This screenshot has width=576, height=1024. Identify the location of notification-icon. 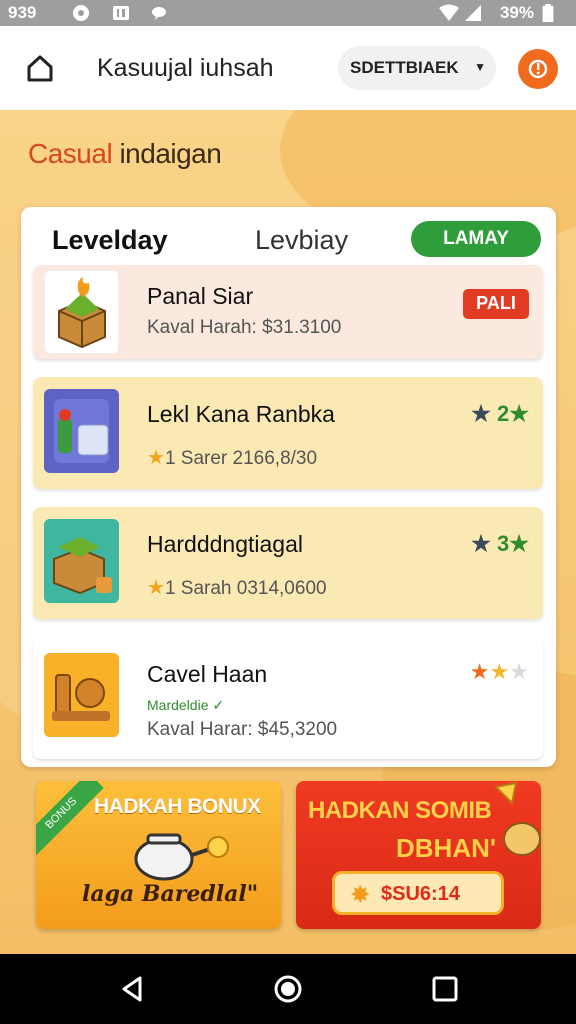
(81, 13).